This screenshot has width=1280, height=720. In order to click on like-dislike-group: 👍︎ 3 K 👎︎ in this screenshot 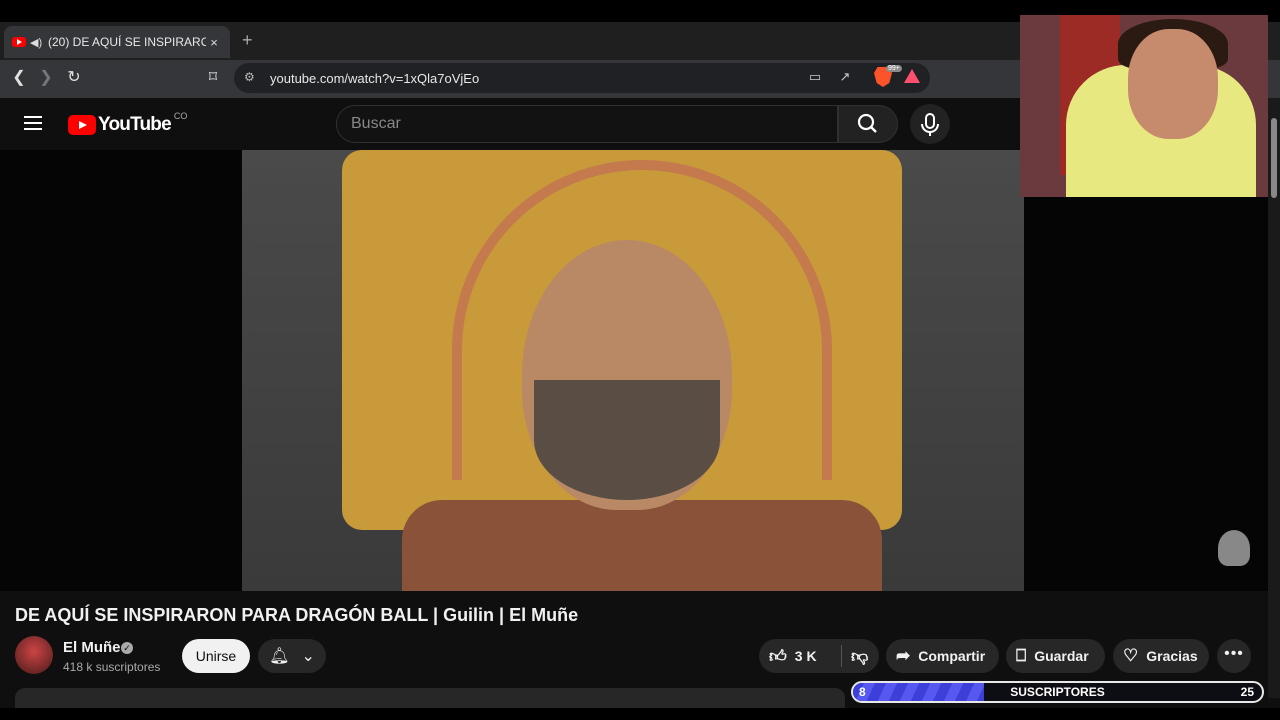, I will do `click(819, 656)`.